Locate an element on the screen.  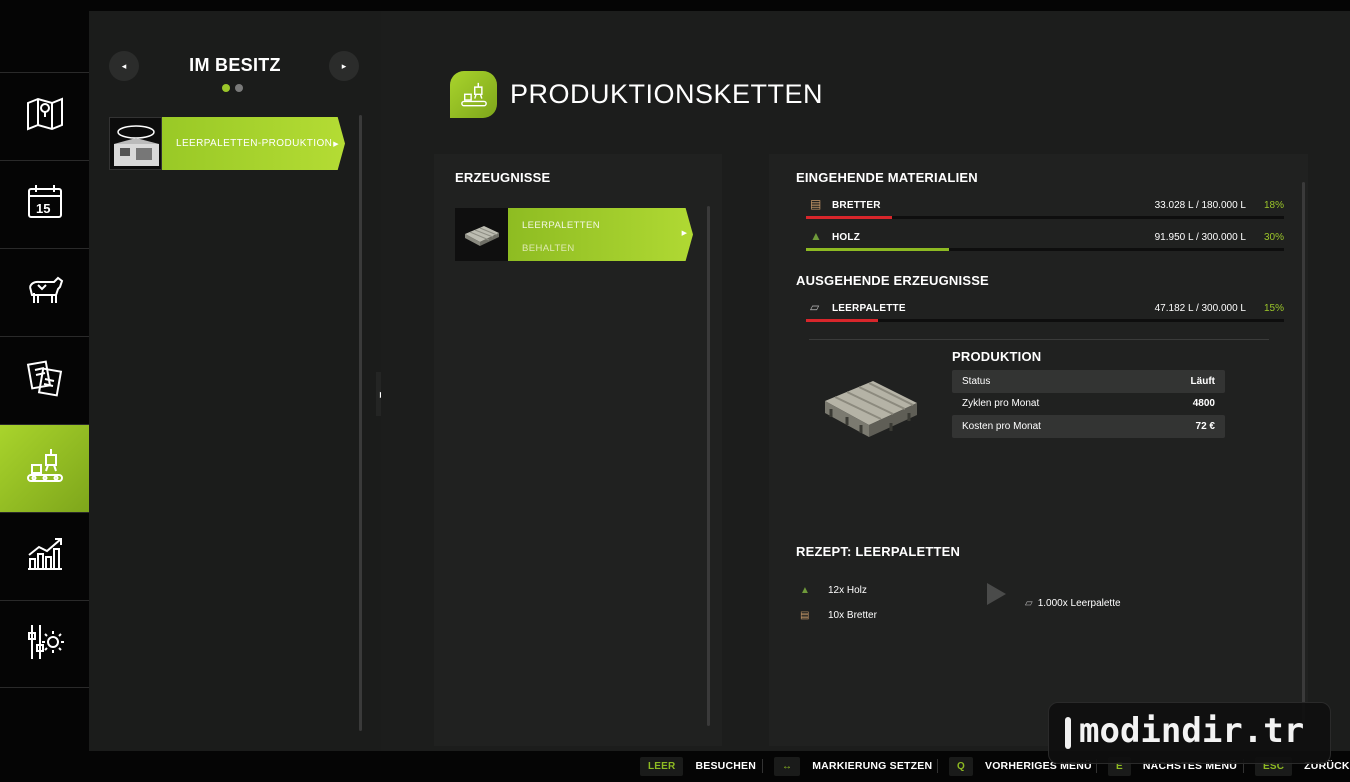
hint-label: BESUCHEN is located at coordinates (726, 766).